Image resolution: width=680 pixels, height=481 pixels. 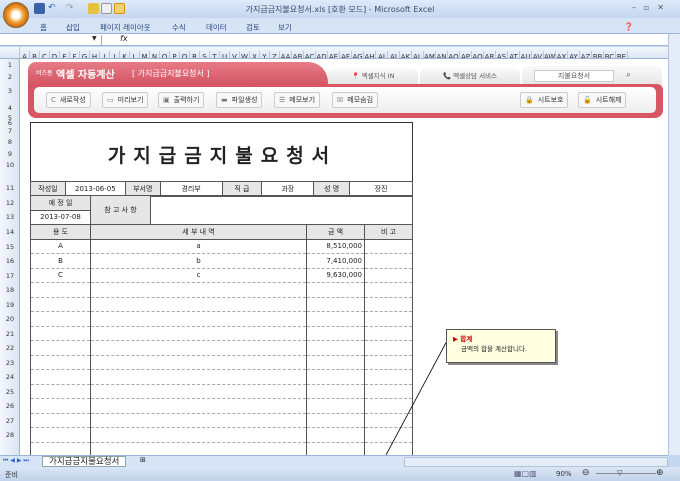 What do you see at coordinates (75, 54) in the screenshot?
I see `column-header: F` at bounding box center [75, 54].